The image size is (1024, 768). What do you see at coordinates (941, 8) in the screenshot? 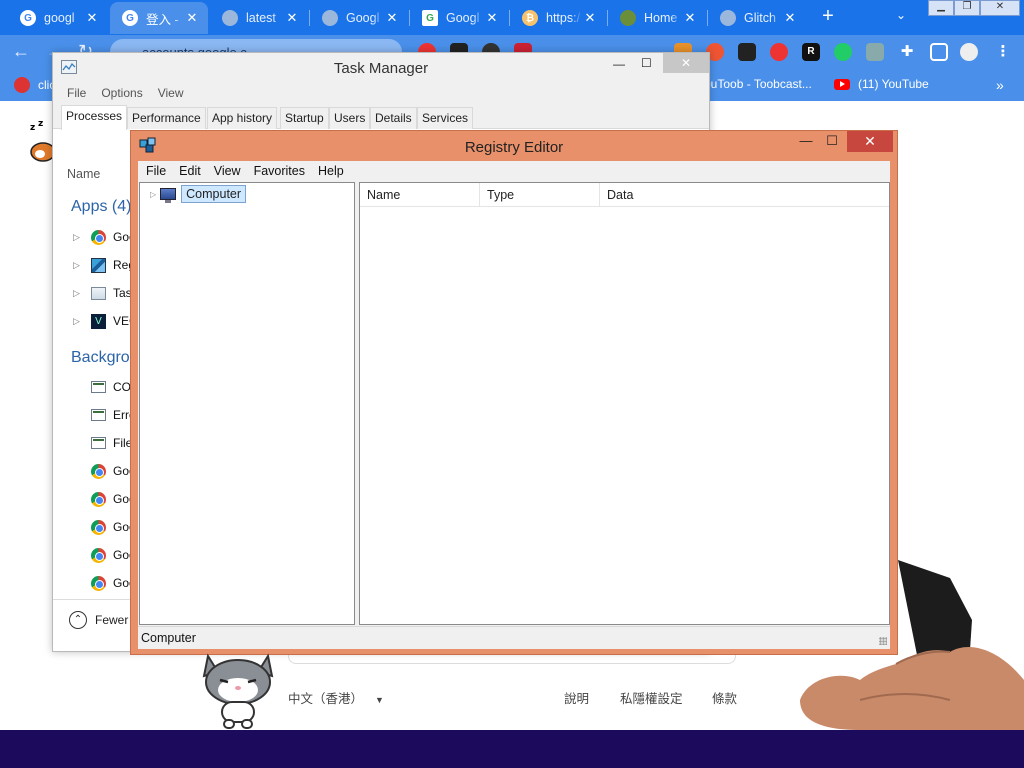
I see `minimize-window-icon: ▁` at bounding box center [941, 8].